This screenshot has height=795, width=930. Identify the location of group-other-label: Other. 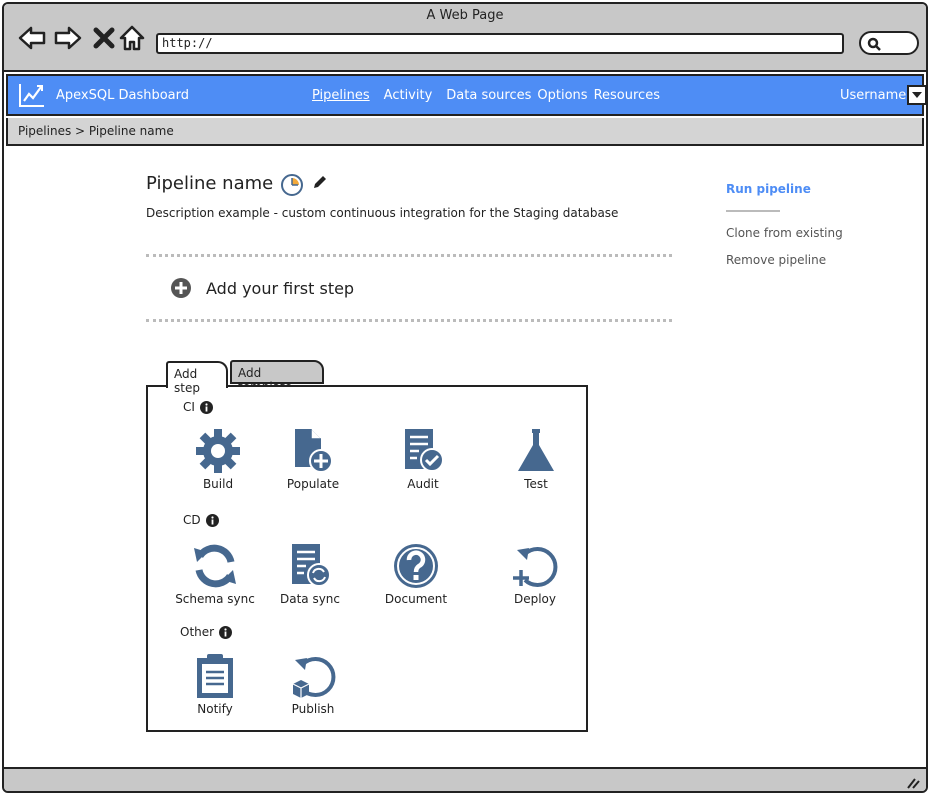
(197, 632).